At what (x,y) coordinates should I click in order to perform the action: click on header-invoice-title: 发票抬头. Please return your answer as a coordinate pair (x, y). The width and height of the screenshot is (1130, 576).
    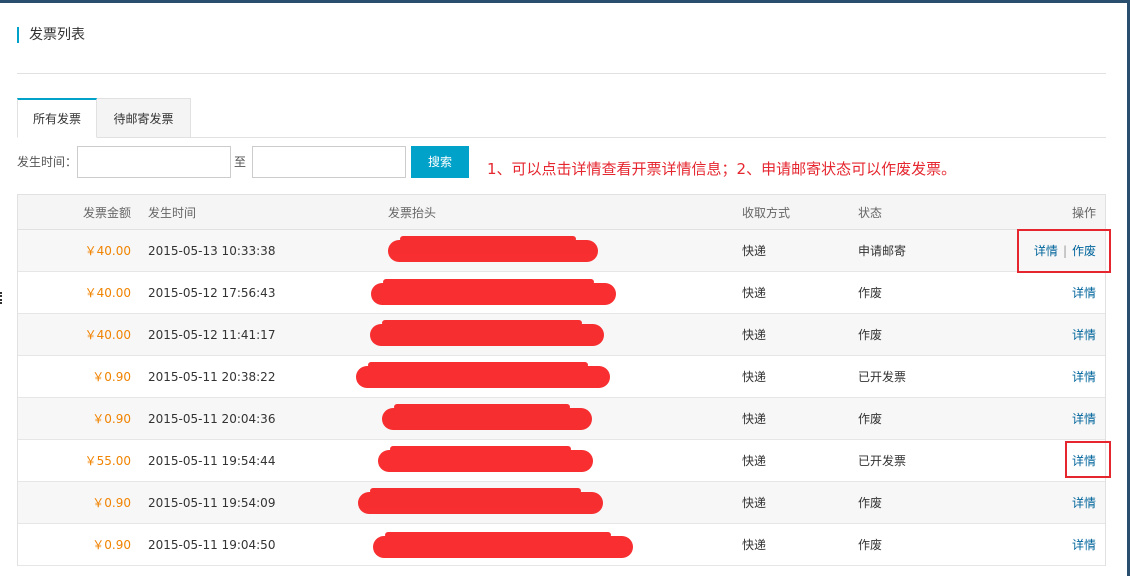
    Looking at the image, I should click on (412, 212).